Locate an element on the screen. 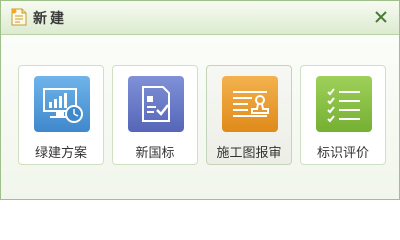 The width and height of the screenshot is (400, 240). tile-label: 标识评价 is located at coordinates (342, 153).